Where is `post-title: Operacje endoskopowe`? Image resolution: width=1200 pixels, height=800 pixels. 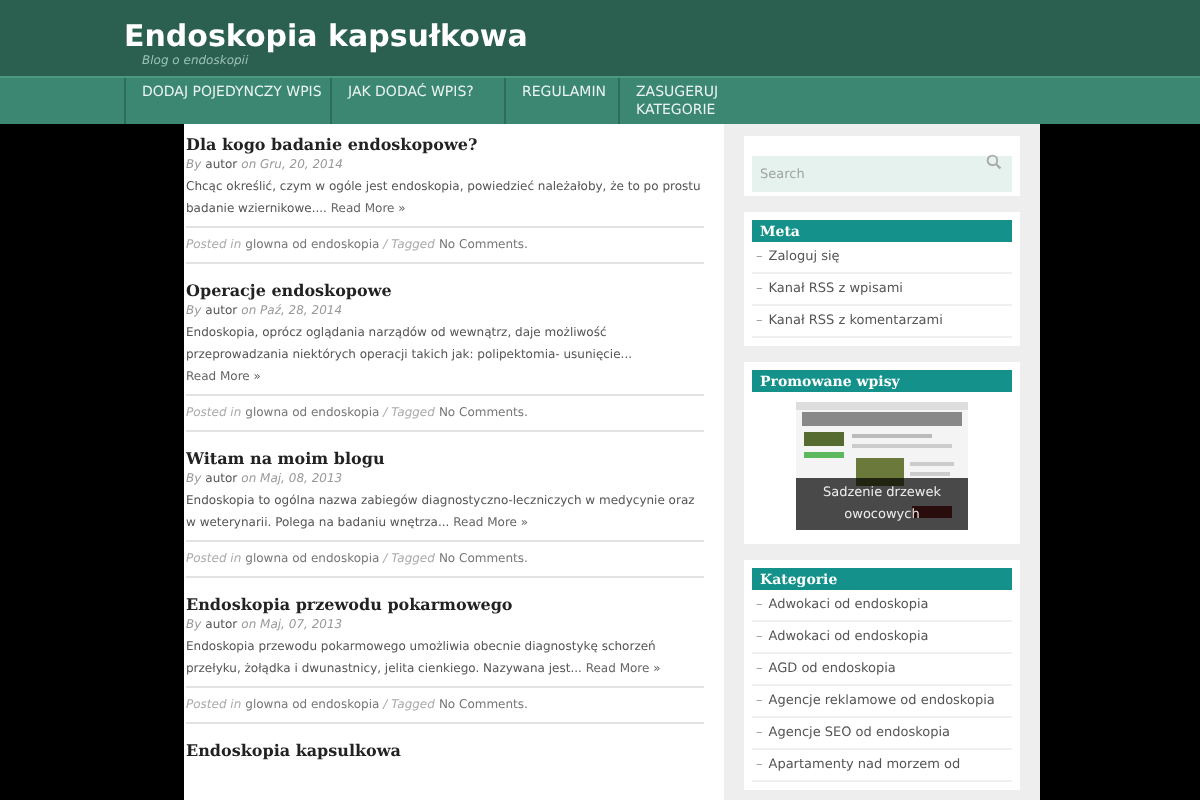
post-title: Operacje endoskopowe is located at coordinates (445, 290).